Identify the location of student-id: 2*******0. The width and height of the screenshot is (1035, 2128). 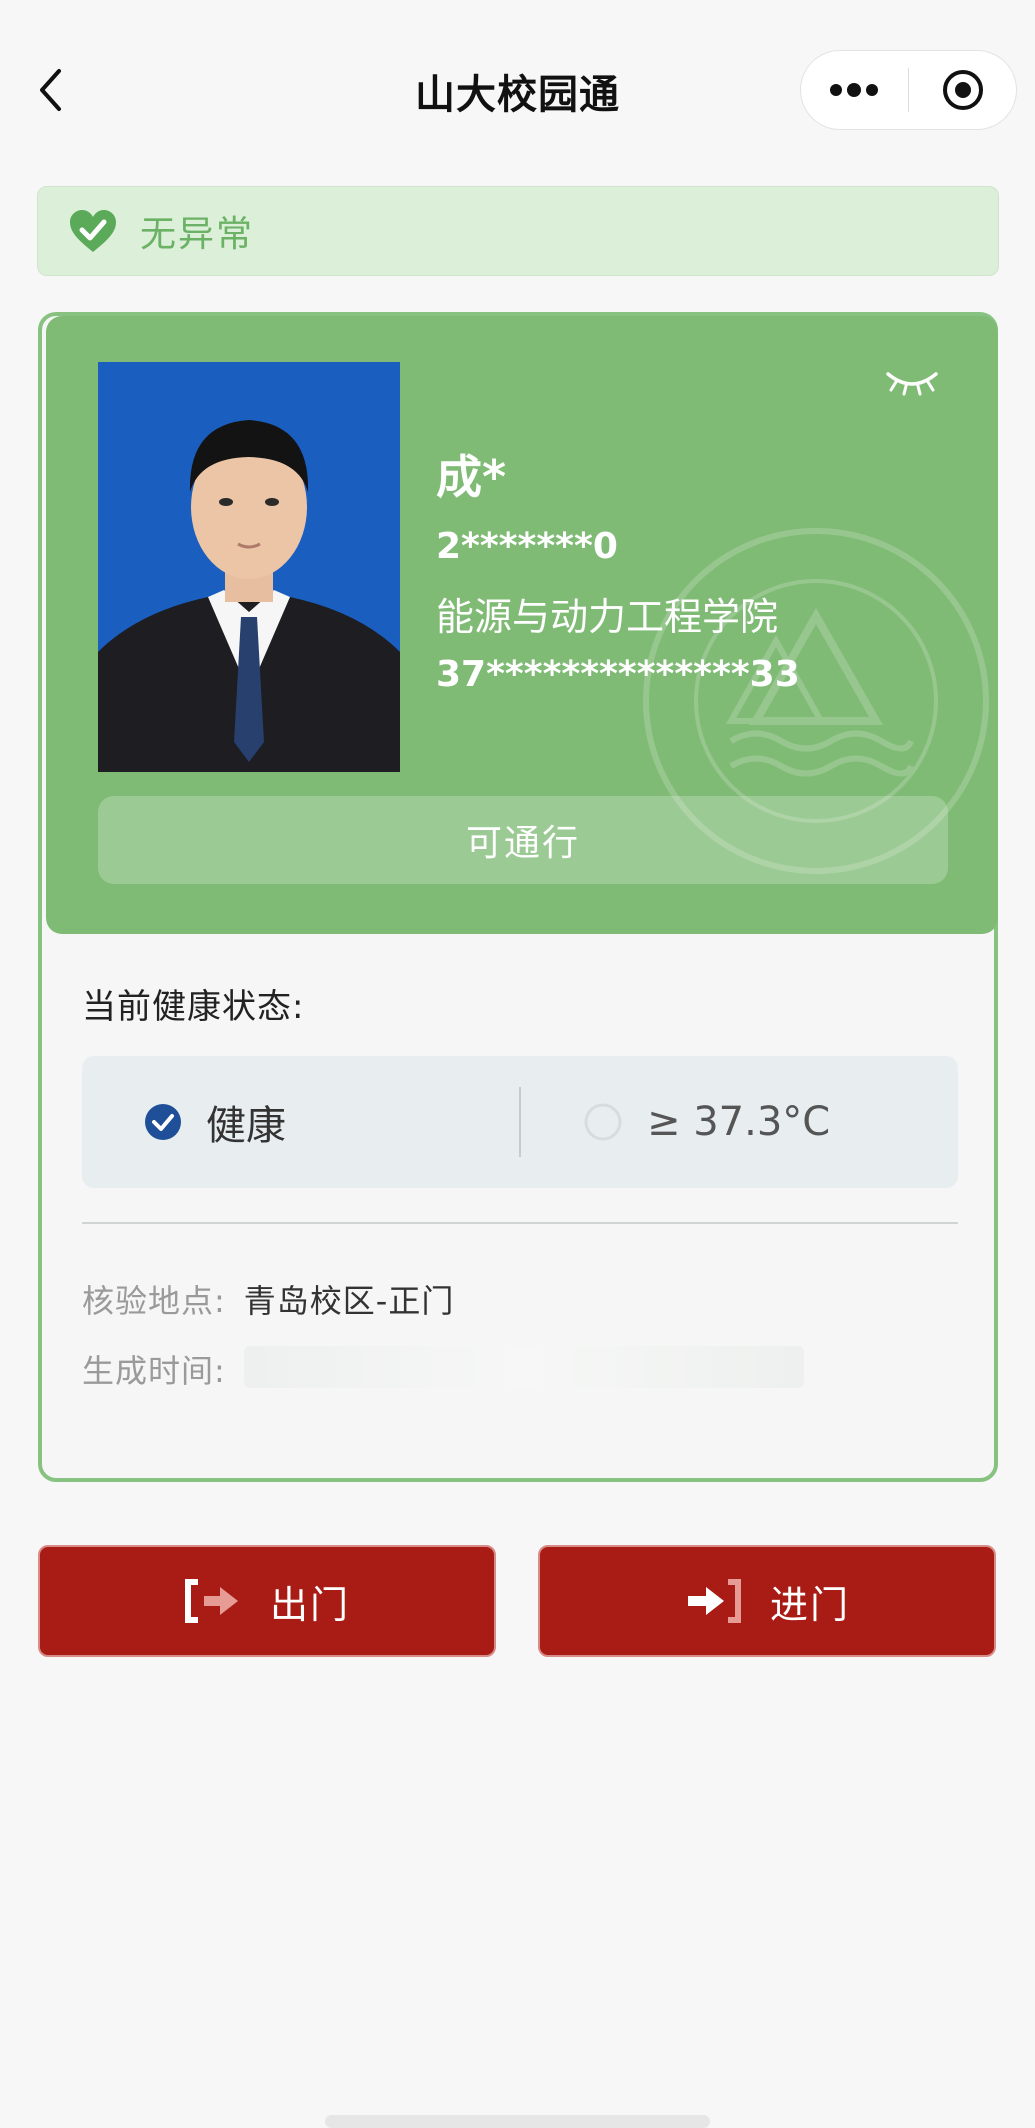
(527, 546).